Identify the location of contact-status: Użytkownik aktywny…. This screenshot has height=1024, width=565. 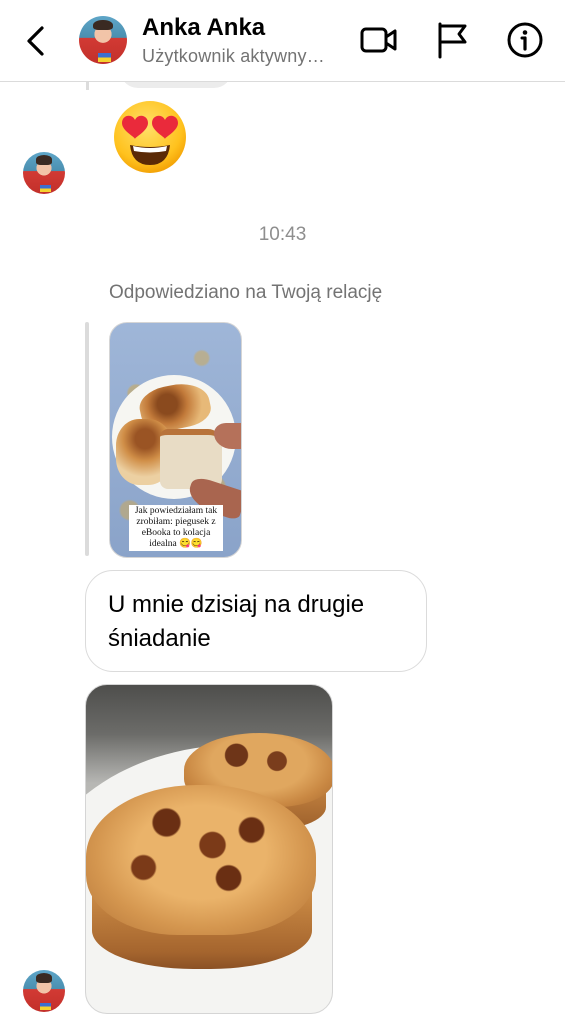
(233, 56).